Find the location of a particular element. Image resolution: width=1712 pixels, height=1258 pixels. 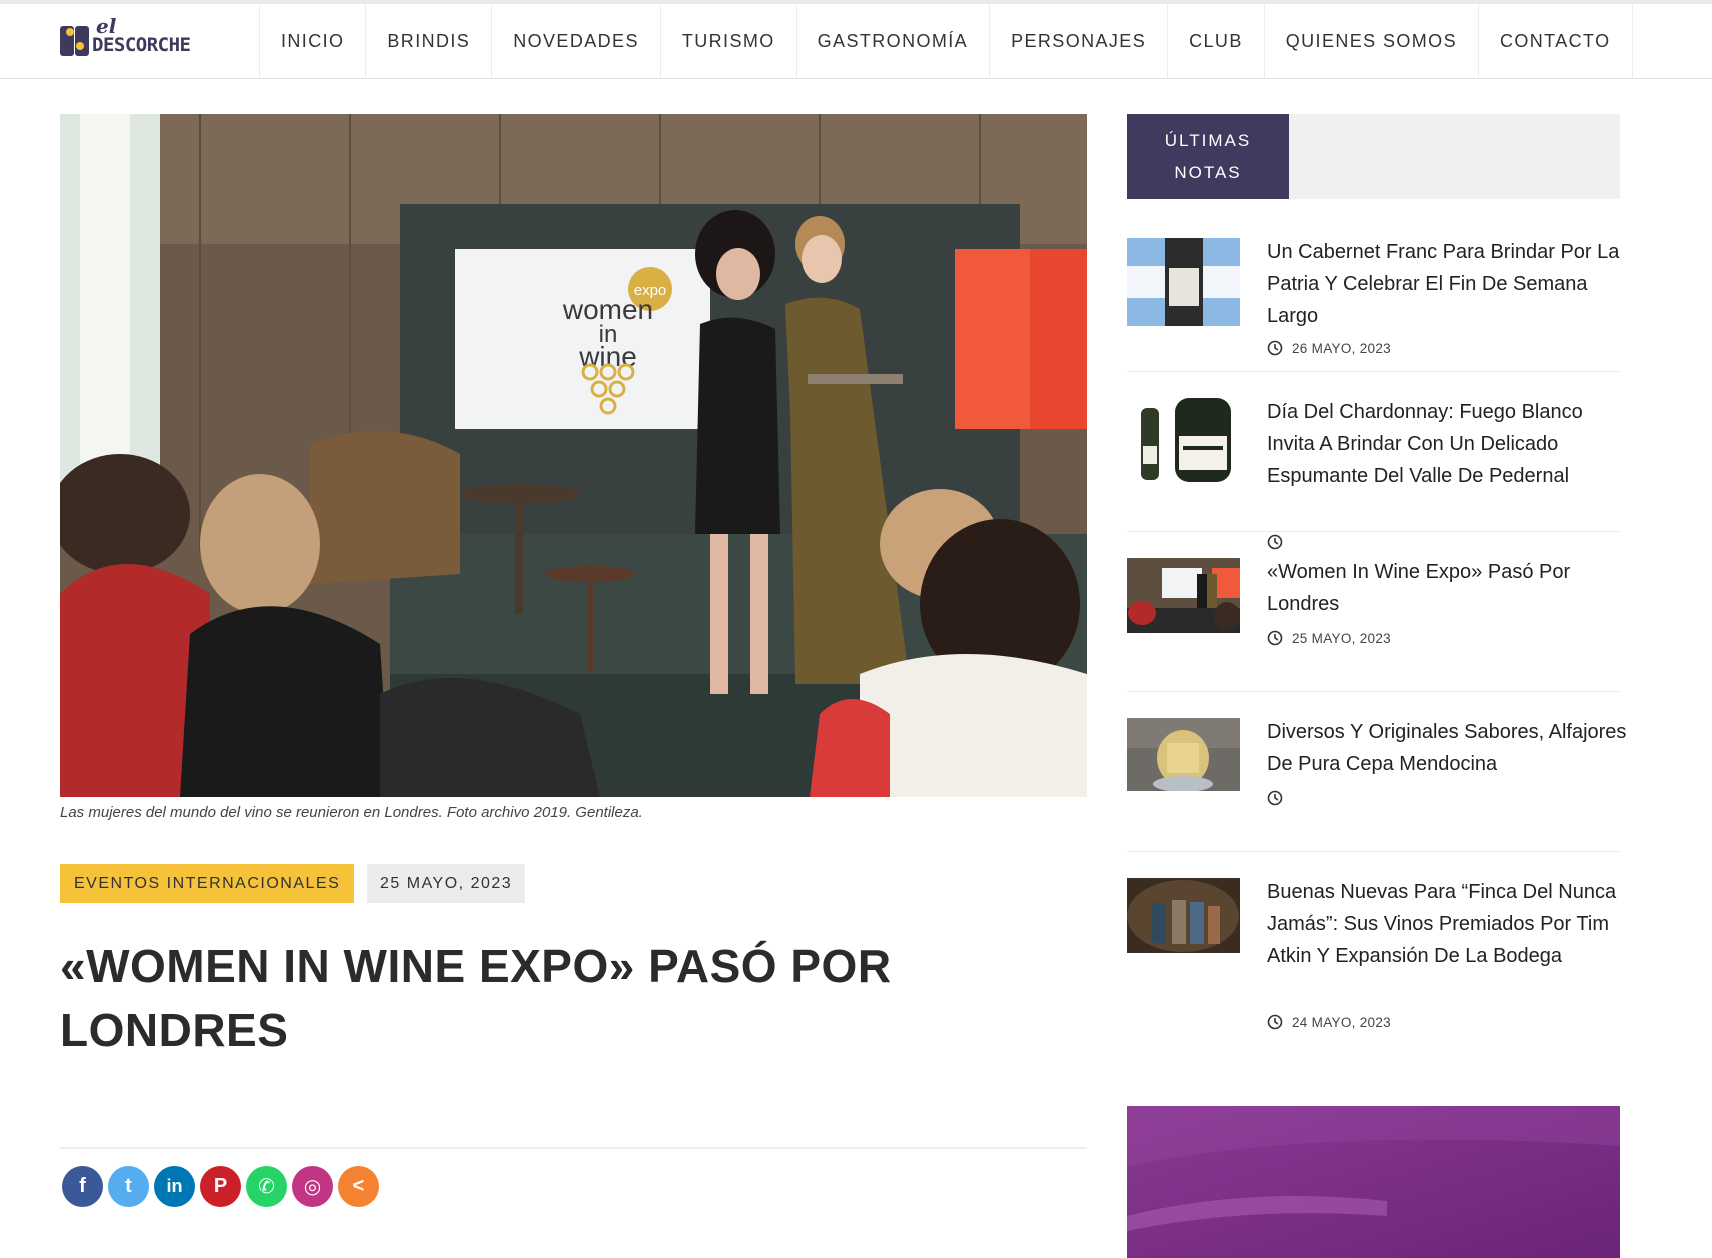

nav-inicio: INICIO is located at coordinates (312, 41).